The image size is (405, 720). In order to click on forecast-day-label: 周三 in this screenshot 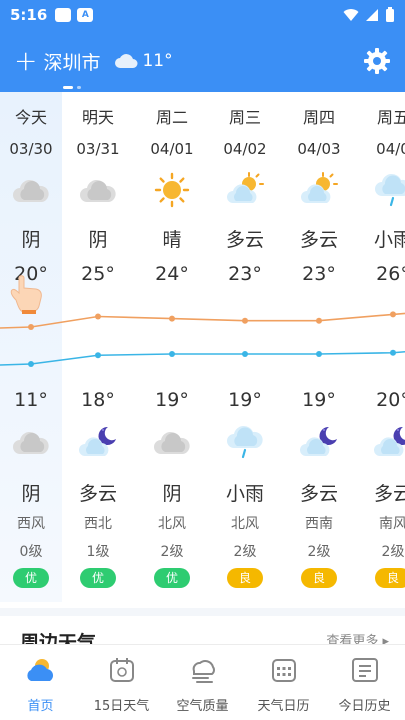, I will do `click(244, 117)`.